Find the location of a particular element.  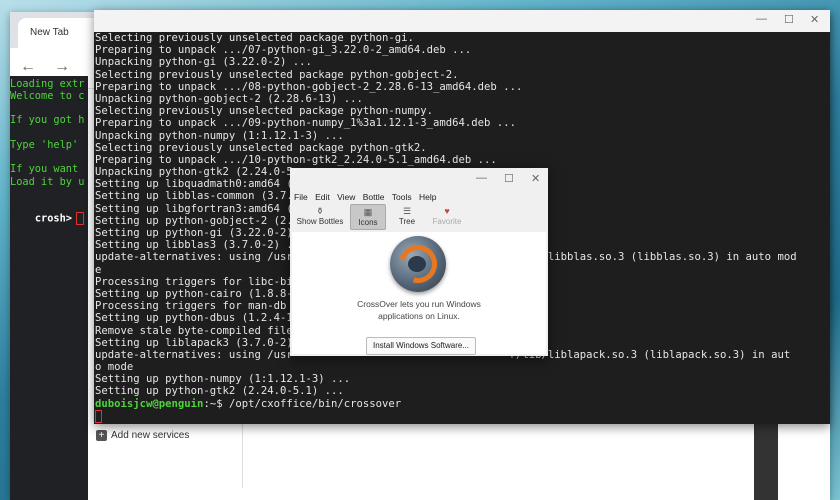

menu-help: Help is located at coordinates (427, 197).